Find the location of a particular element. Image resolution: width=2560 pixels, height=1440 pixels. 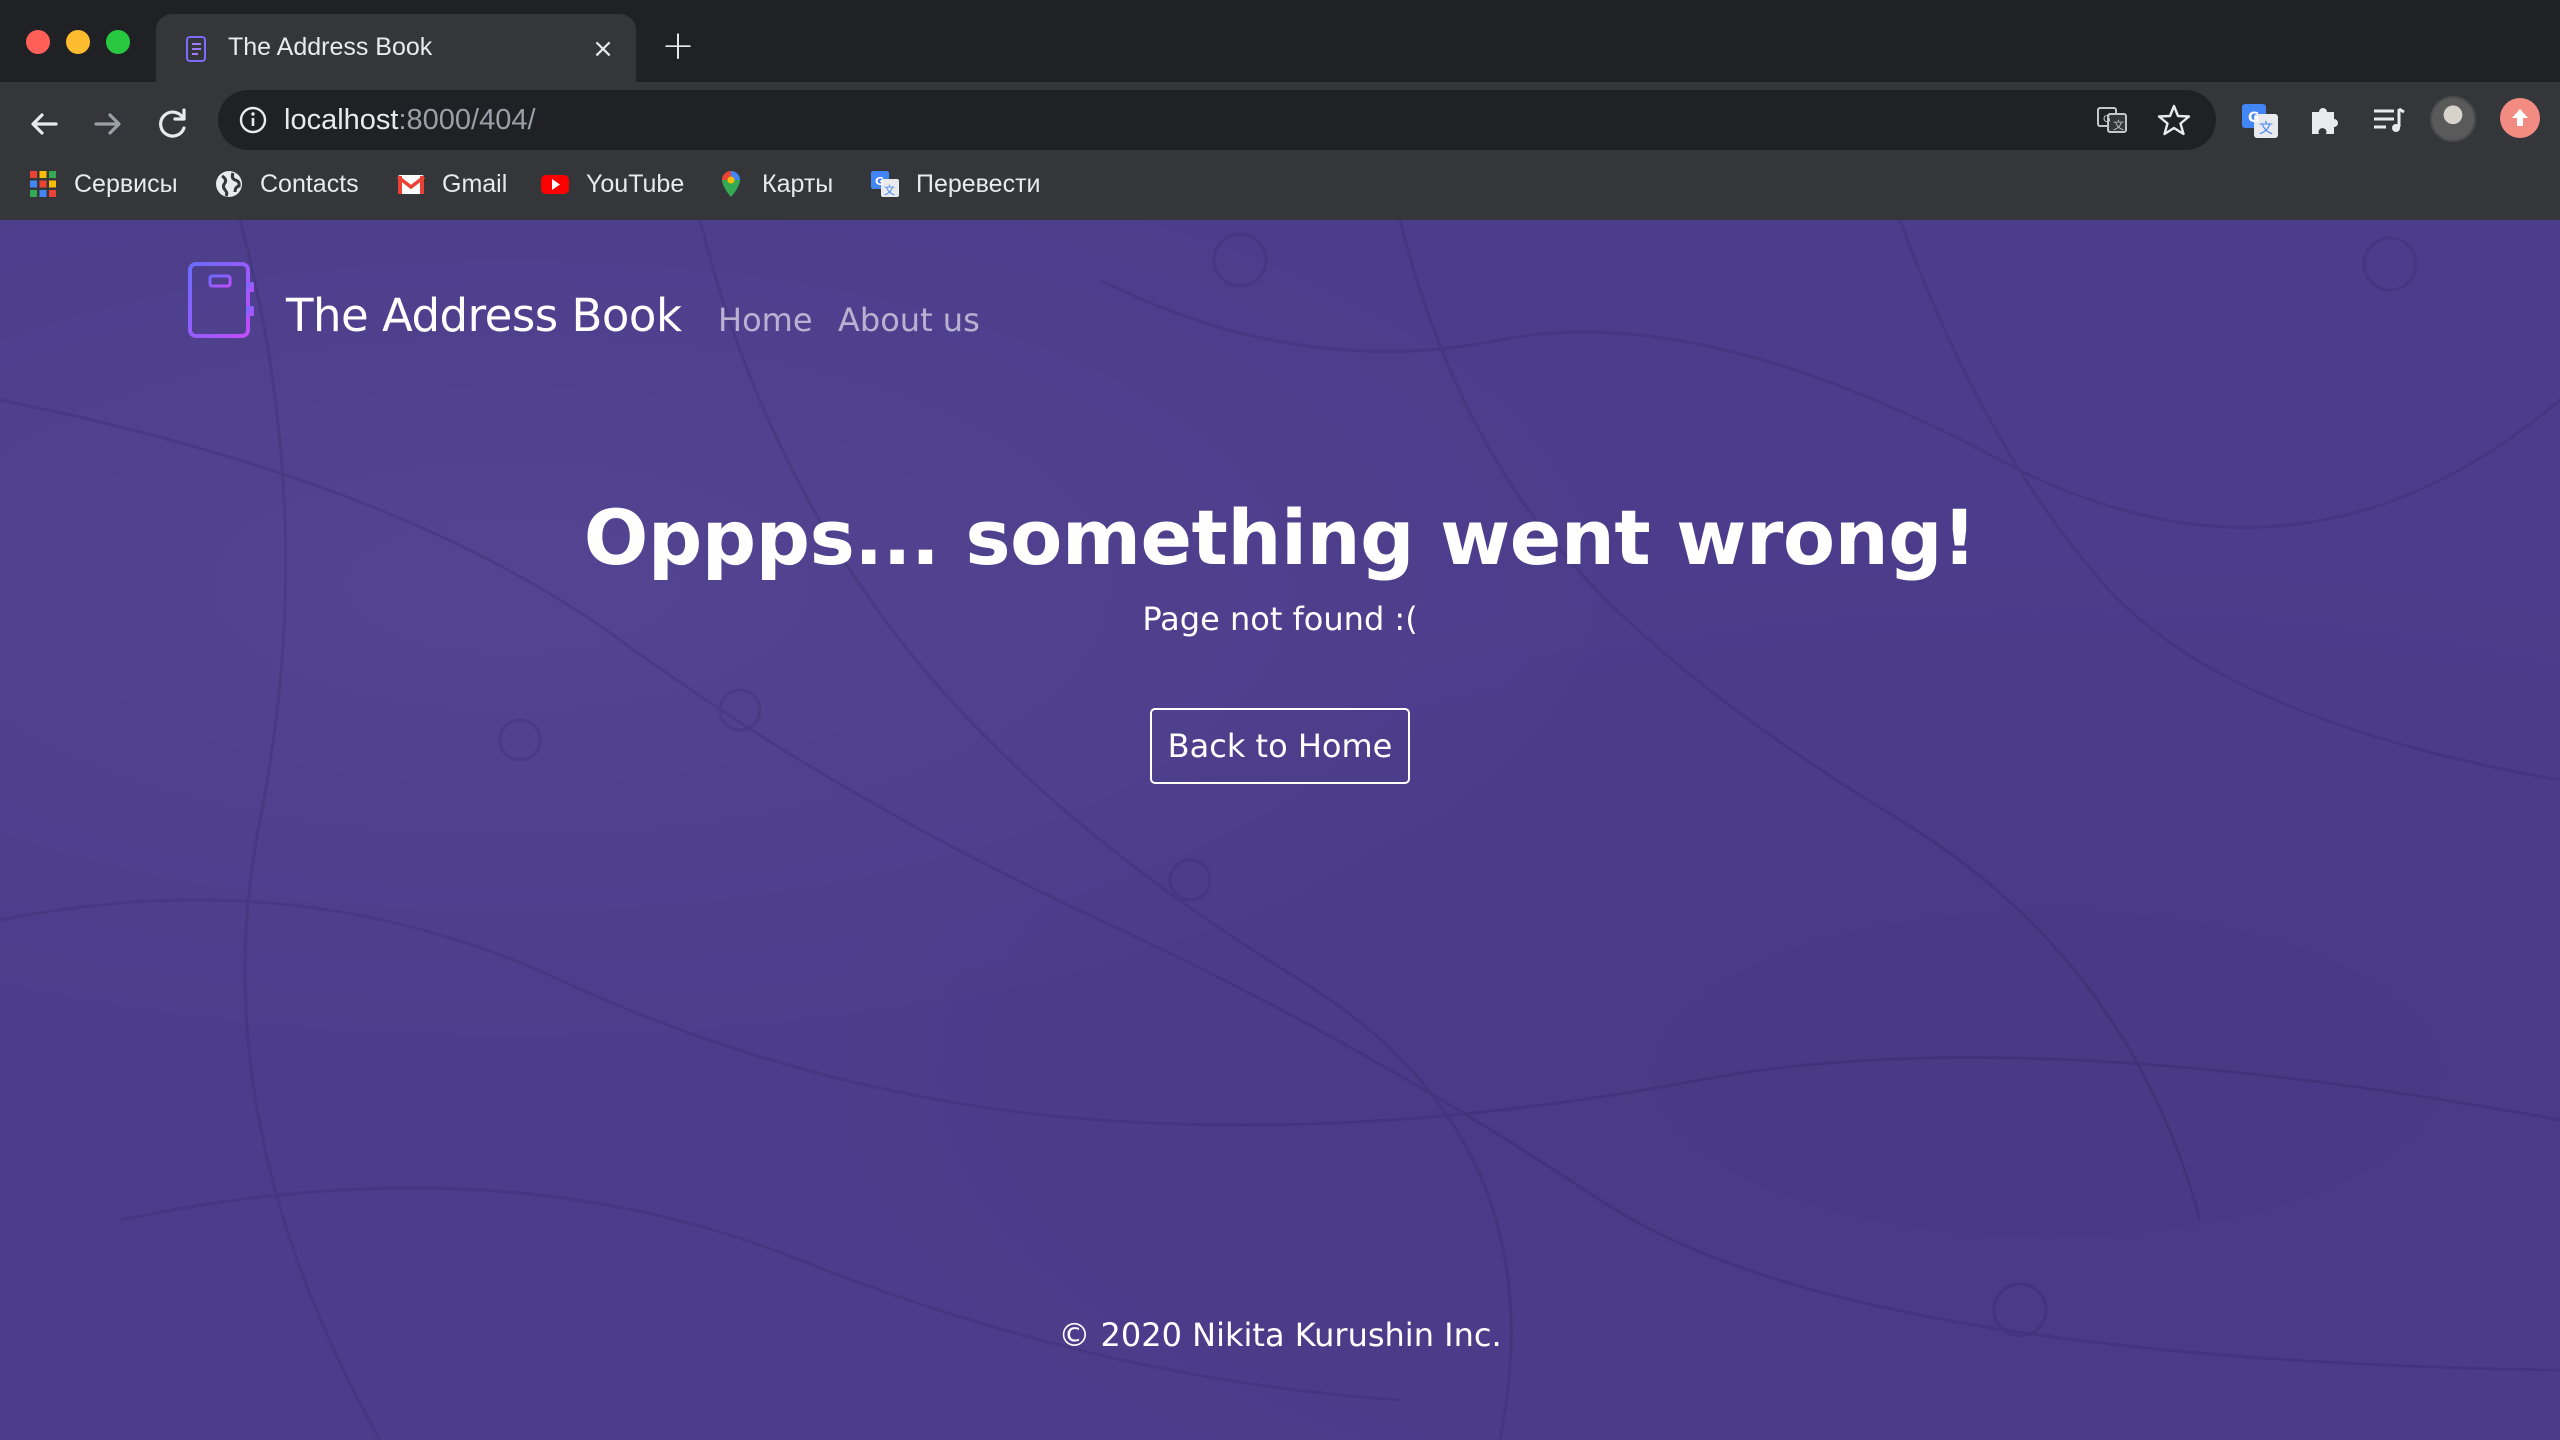

bookmark-label: Gmail is located at coordinates (475, 183).